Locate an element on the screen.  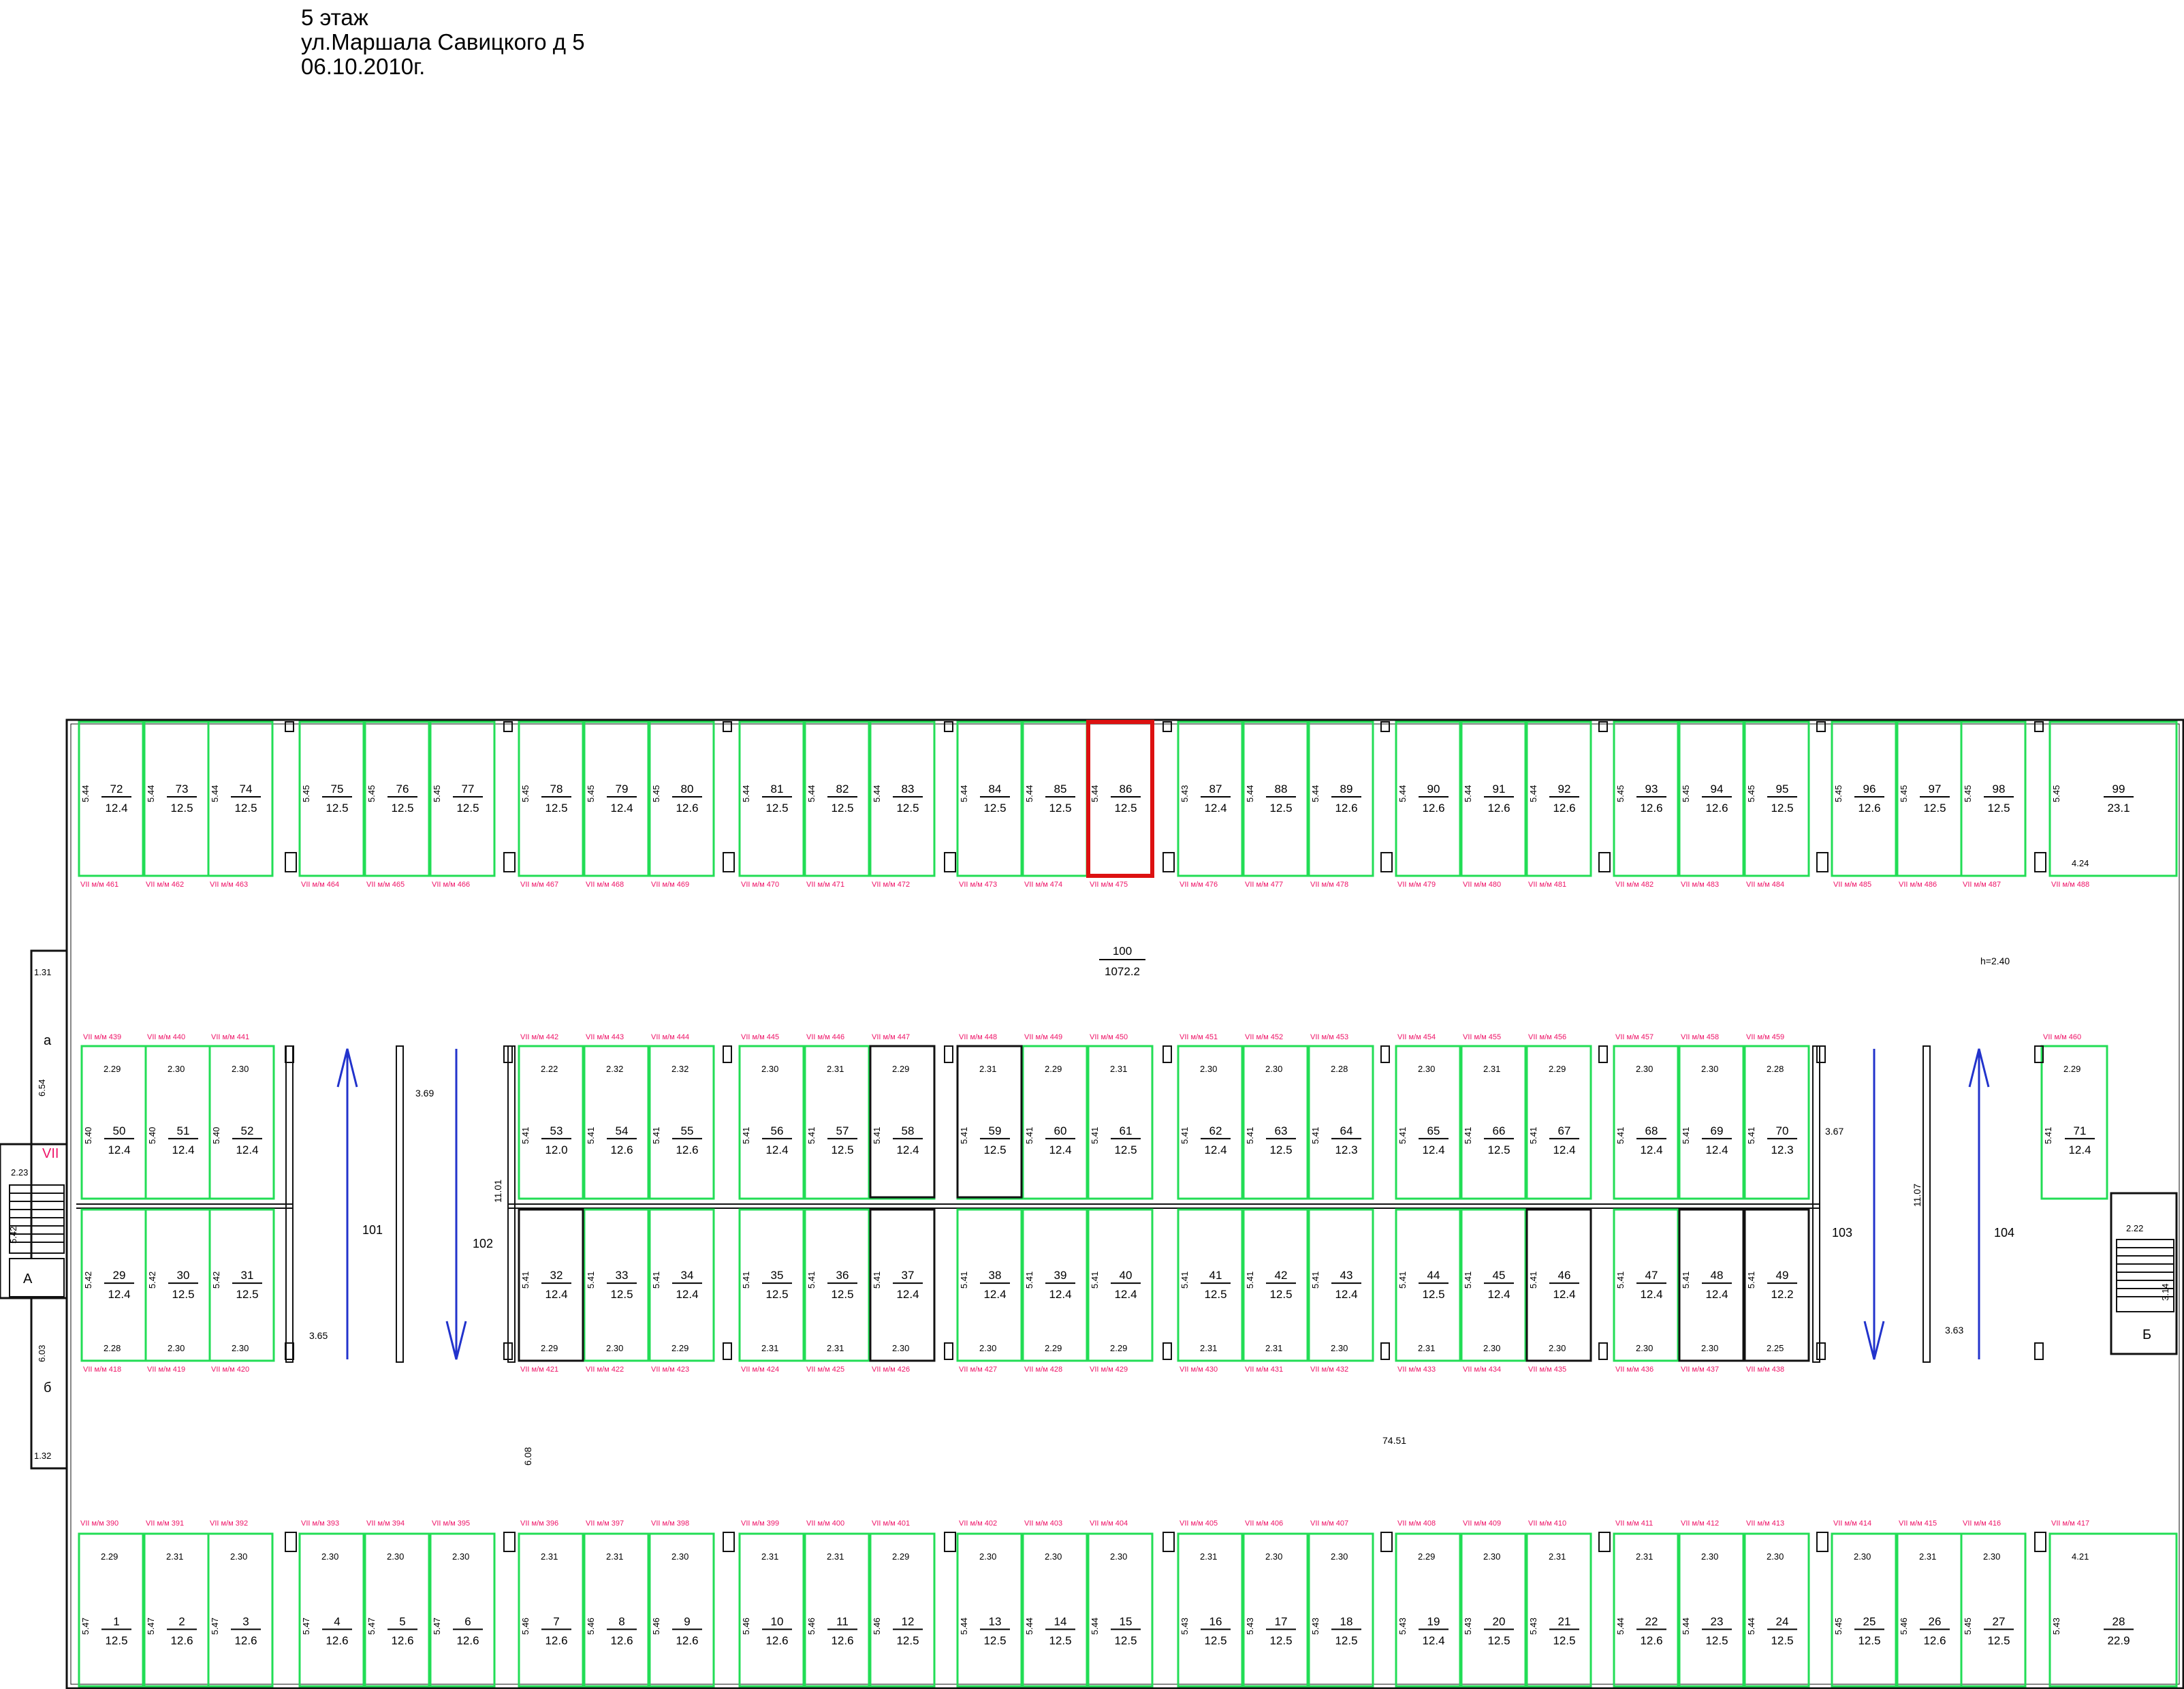
bay-number: 99 is located at coordinates (2118, 789).